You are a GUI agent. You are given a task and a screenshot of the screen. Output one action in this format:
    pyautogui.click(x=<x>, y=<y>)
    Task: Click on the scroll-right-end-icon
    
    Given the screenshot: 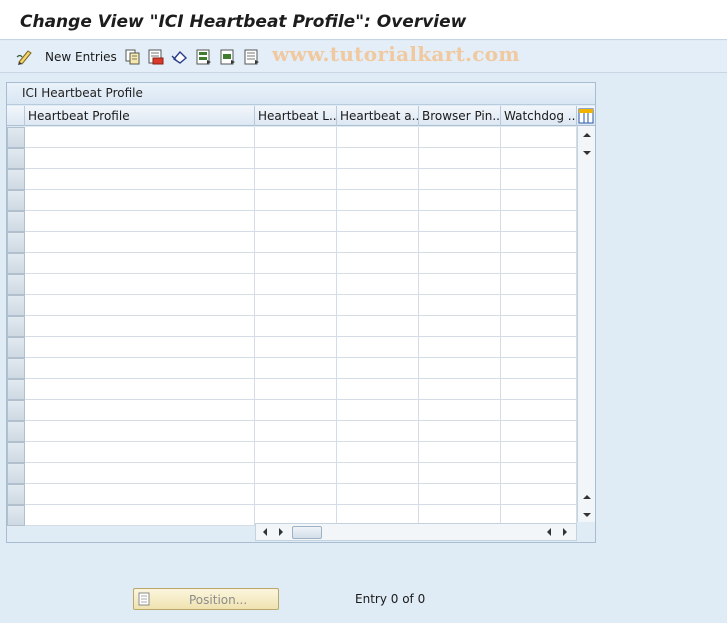 What is the action you would take?
    pyautogui.click(x=565, y=532)
    